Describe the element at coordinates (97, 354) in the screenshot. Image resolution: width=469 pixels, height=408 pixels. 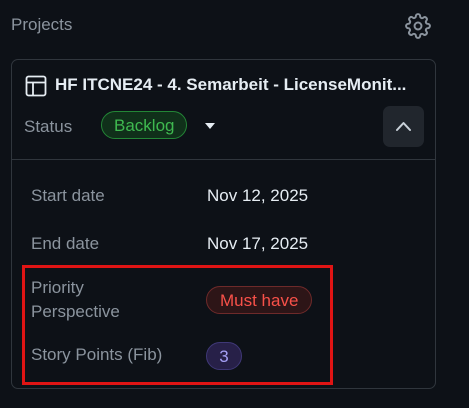
I see `story-points-label: Story Points (Fib)` at that location.